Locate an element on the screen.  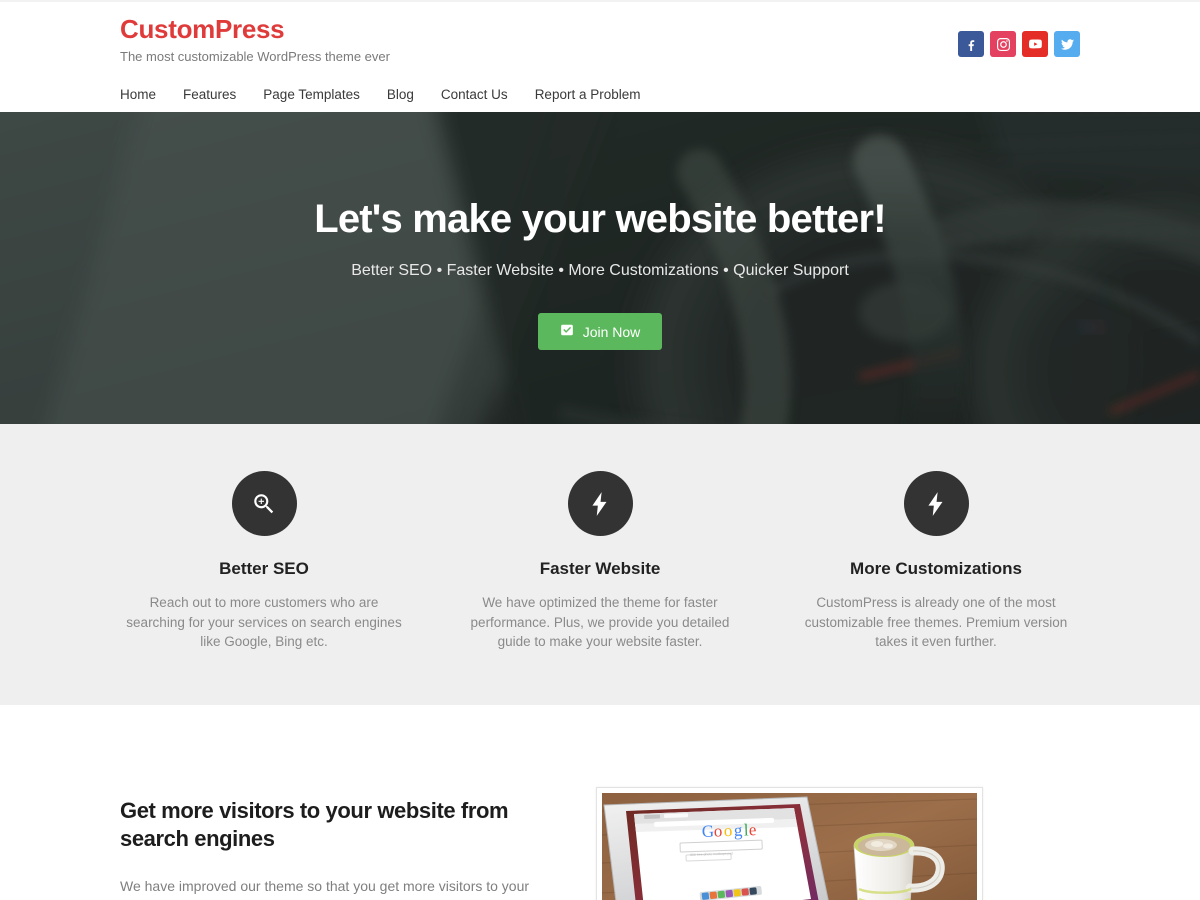
instagram-icon is located at coordinates (1003, 44).